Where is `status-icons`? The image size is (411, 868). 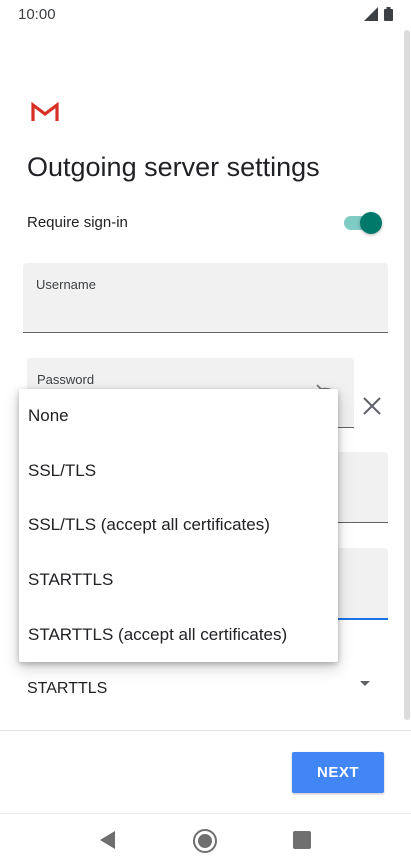 status-icons is located at coordinates (378, 14).